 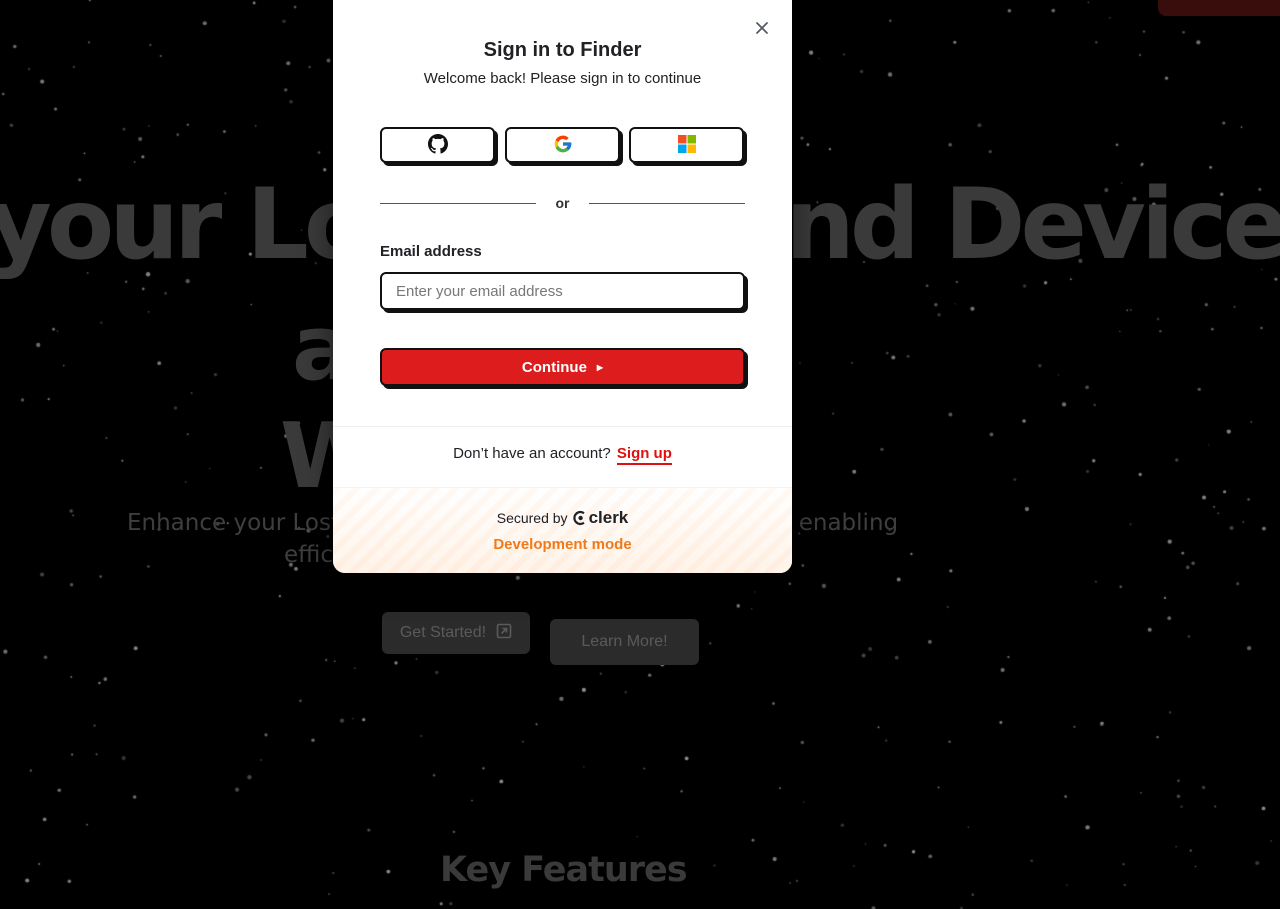 What do you see at coordinates (458, 203) in the screenshot?
I see `divider-line-left` at bounding box center [458, 203].